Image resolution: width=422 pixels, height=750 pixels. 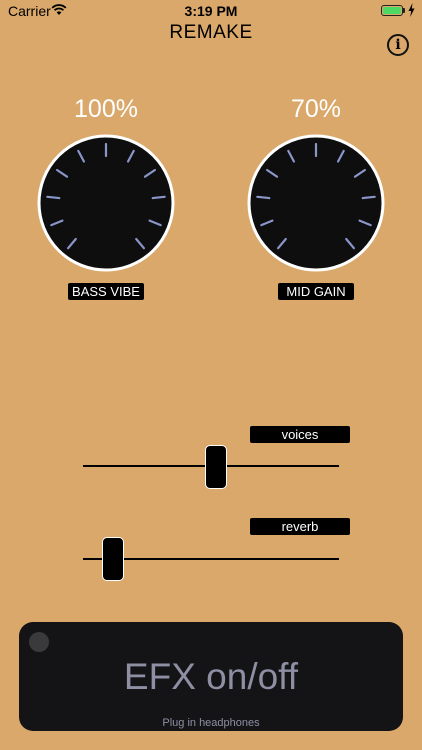 What do you see at coordinates (316, 109) in the screenshot?
I see `mid-gain-value: 70%` at bounding box center [316, 109].